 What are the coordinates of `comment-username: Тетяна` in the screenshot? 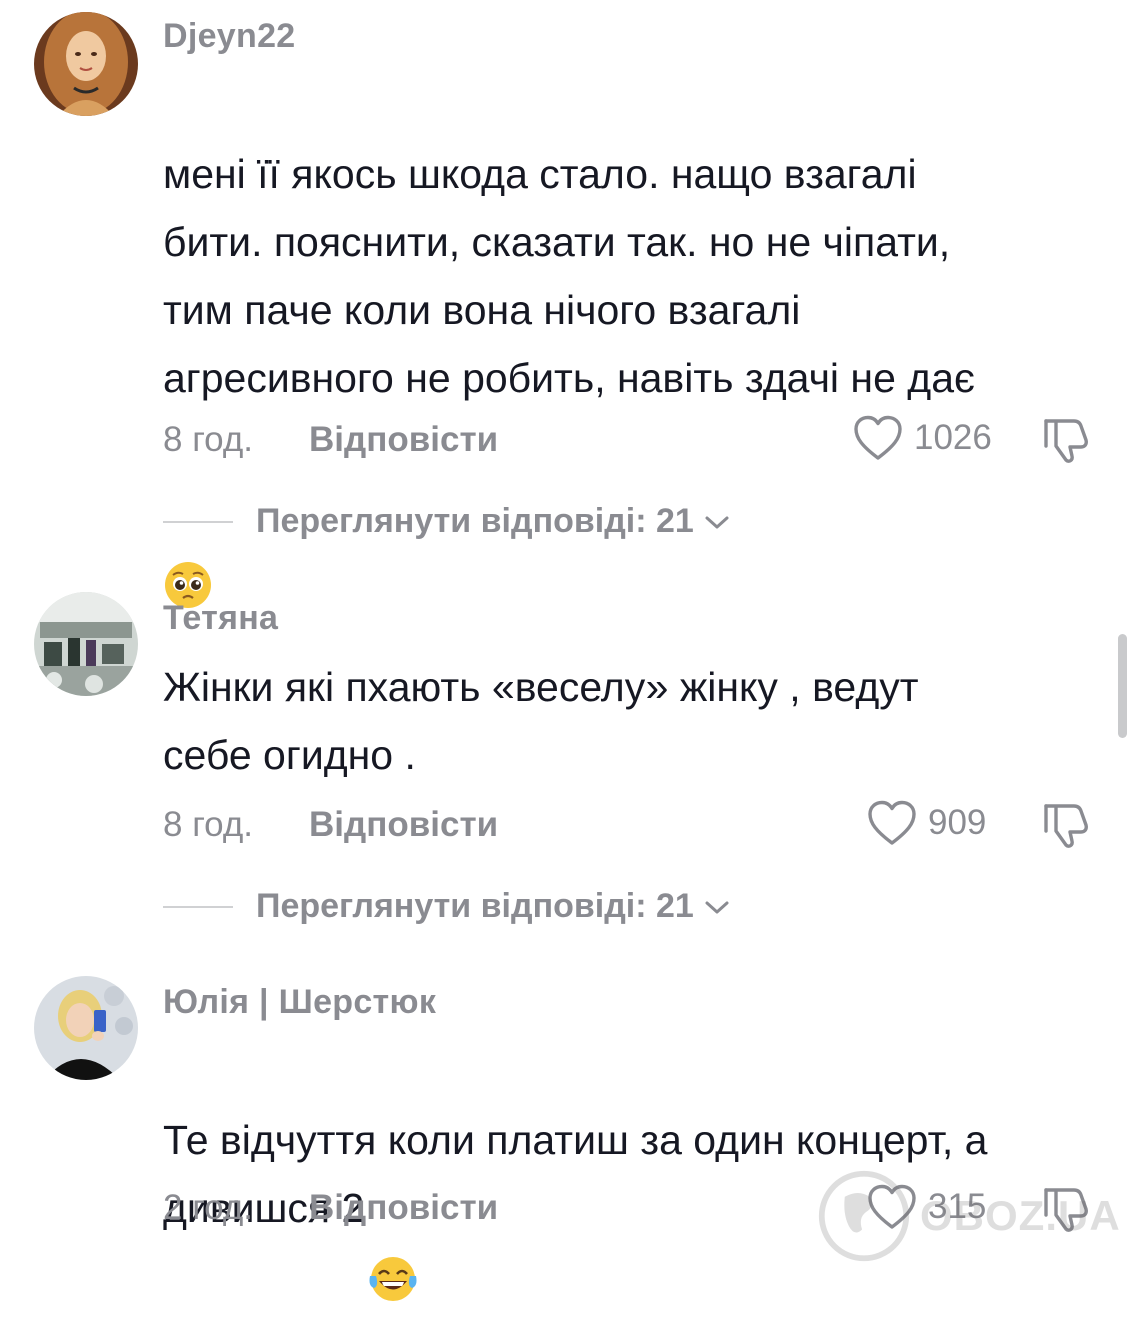 It's located at (220, 618).